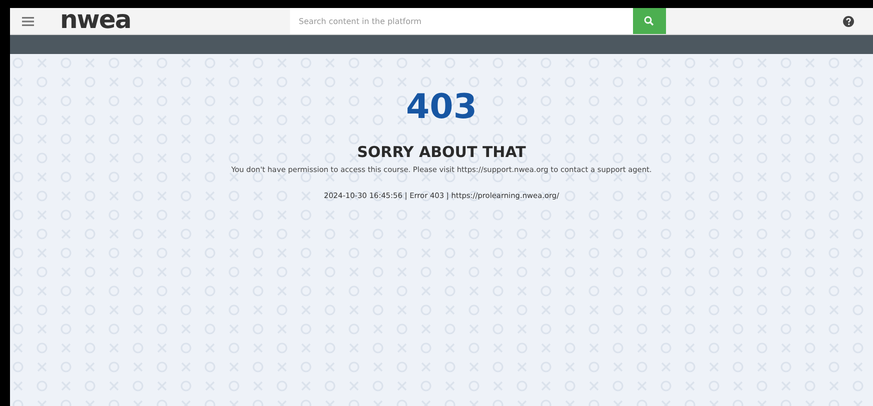  I want to click on search-icon, so click(649, 21).